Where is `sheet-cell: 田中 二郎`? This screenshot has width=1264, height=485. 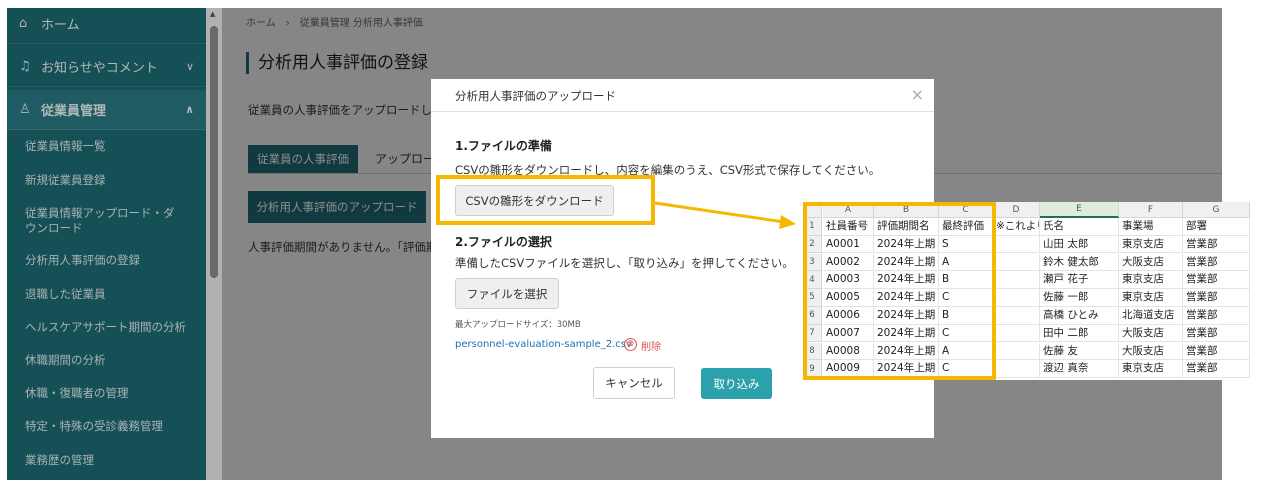 sheet-cell: 田中 二郎 is located at coordinates (1079, 333).